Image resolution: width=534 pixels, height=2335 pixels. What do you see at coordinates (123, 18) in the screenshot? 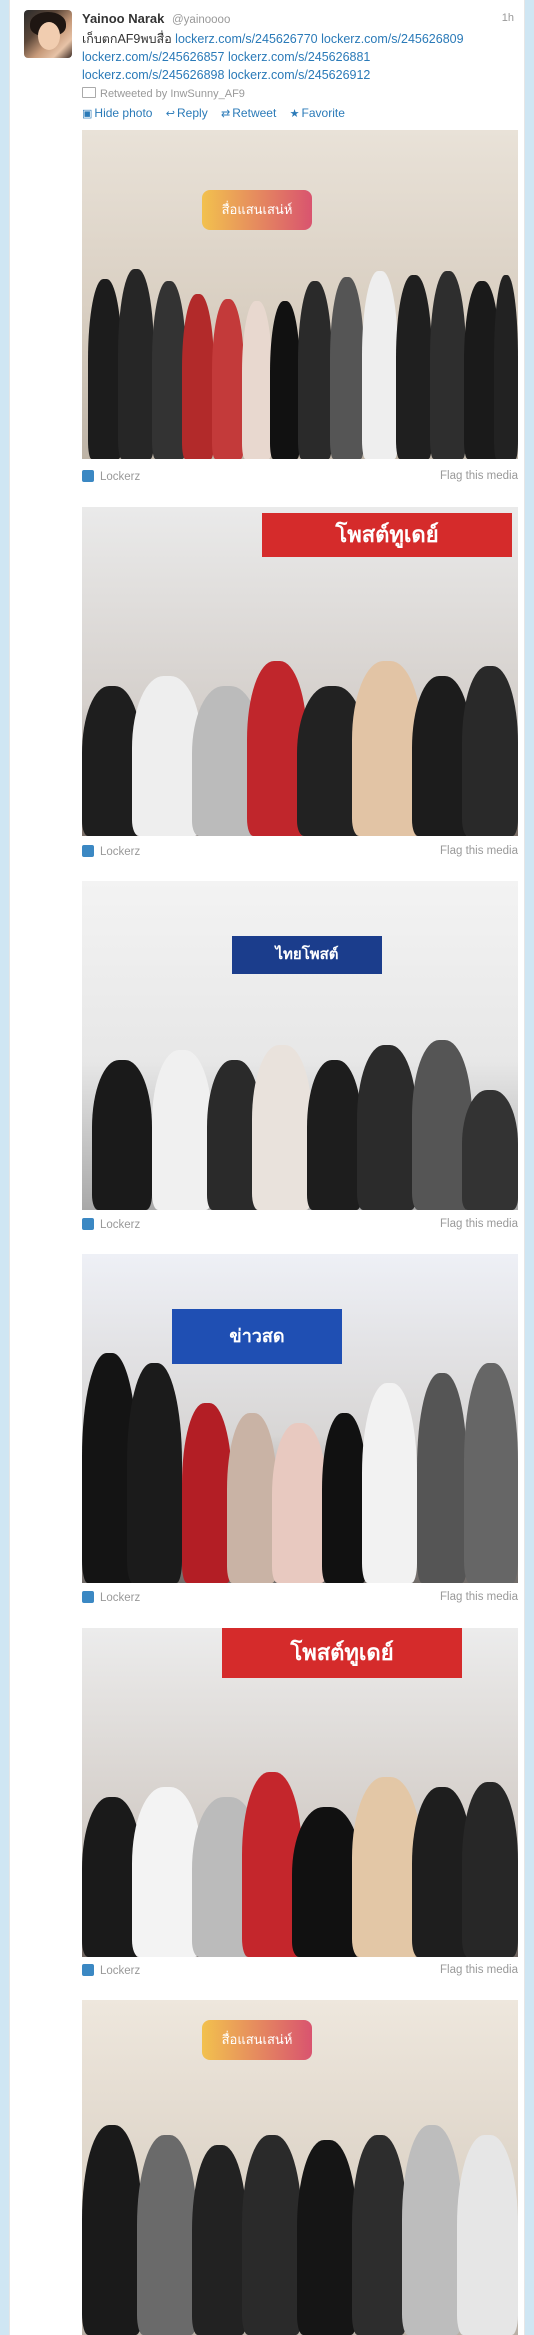
I see `author-name: Yainoo Narak` at bounding box center [123, 18].